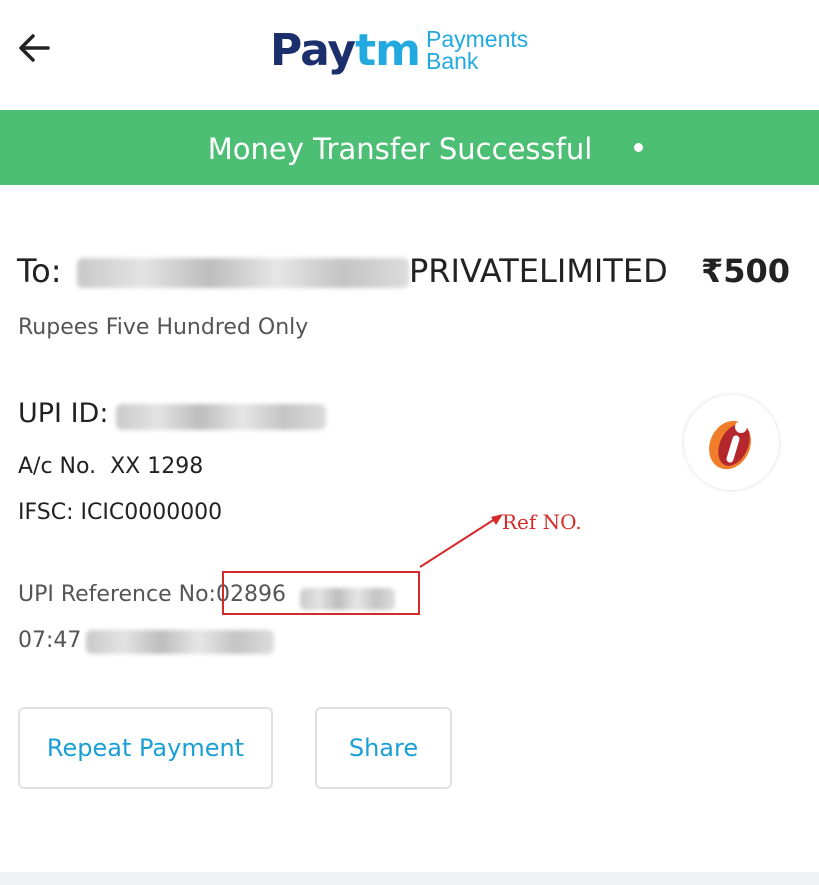 The width and height of the screenshot is (819, 885). I want to click on account-value: XX 1298, so click(157, 466).